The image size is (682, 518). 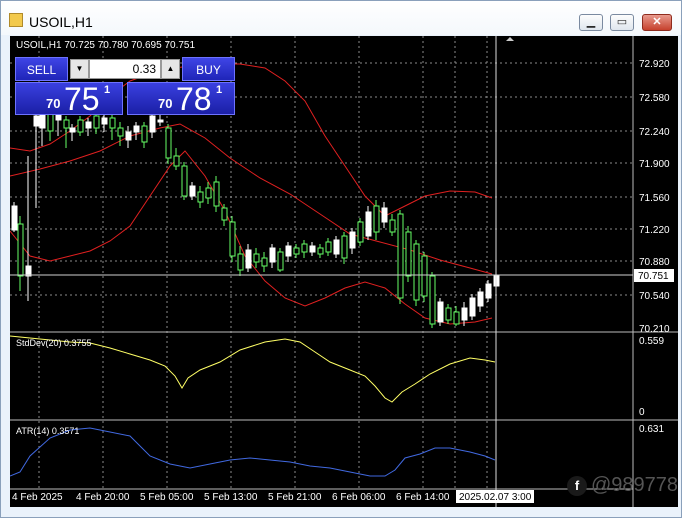 I want to click on sell-button: SELL, so click(x=41, y=69).